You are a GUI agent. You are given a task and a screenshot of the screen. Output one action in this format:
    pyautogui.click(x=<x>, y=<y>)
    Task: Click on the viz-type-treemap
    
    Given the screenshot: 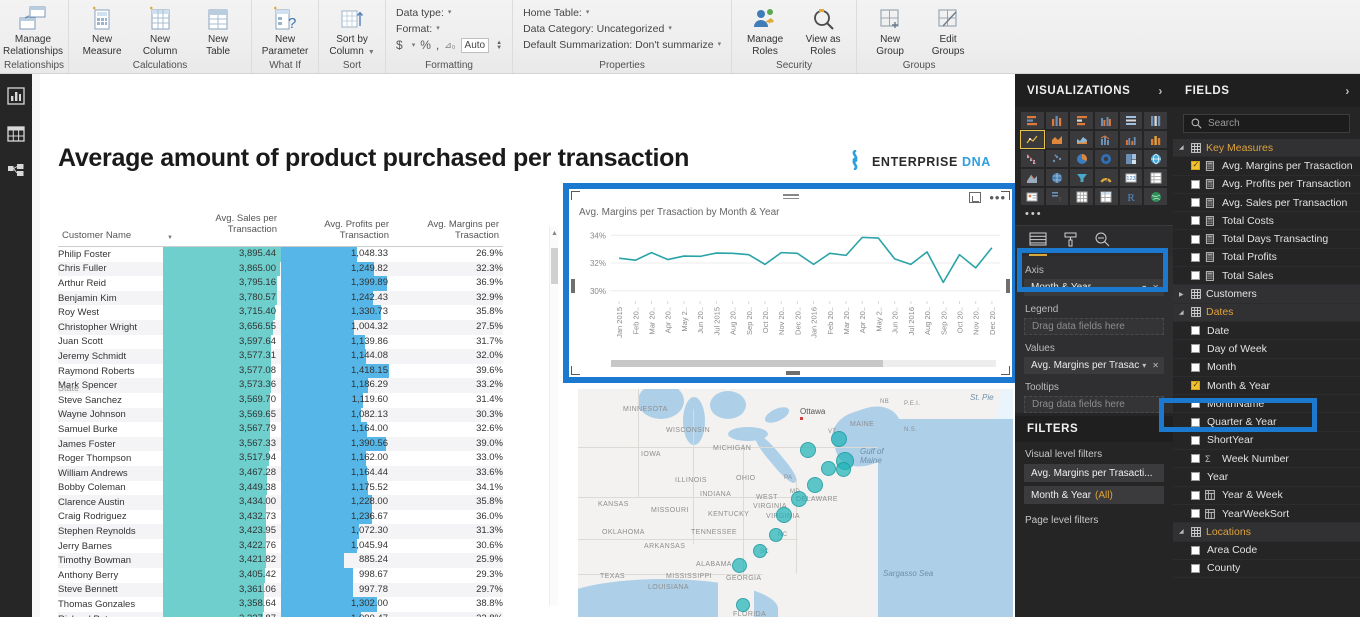 What is the action you would take?
    pyautogui.click(x=1131, y=158)
    